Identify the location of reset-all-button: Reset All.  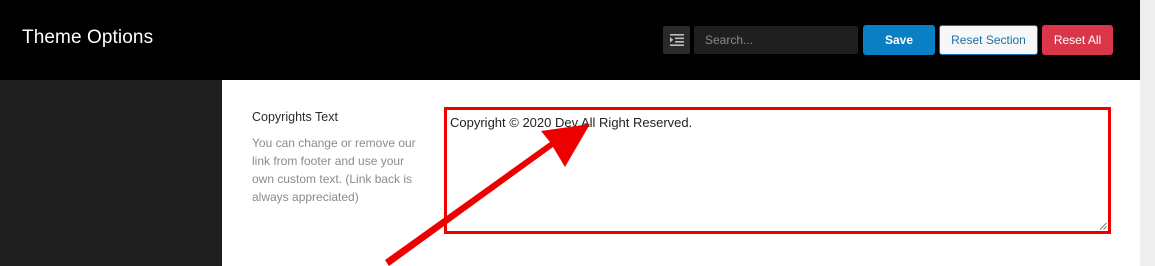
(1077, 40).